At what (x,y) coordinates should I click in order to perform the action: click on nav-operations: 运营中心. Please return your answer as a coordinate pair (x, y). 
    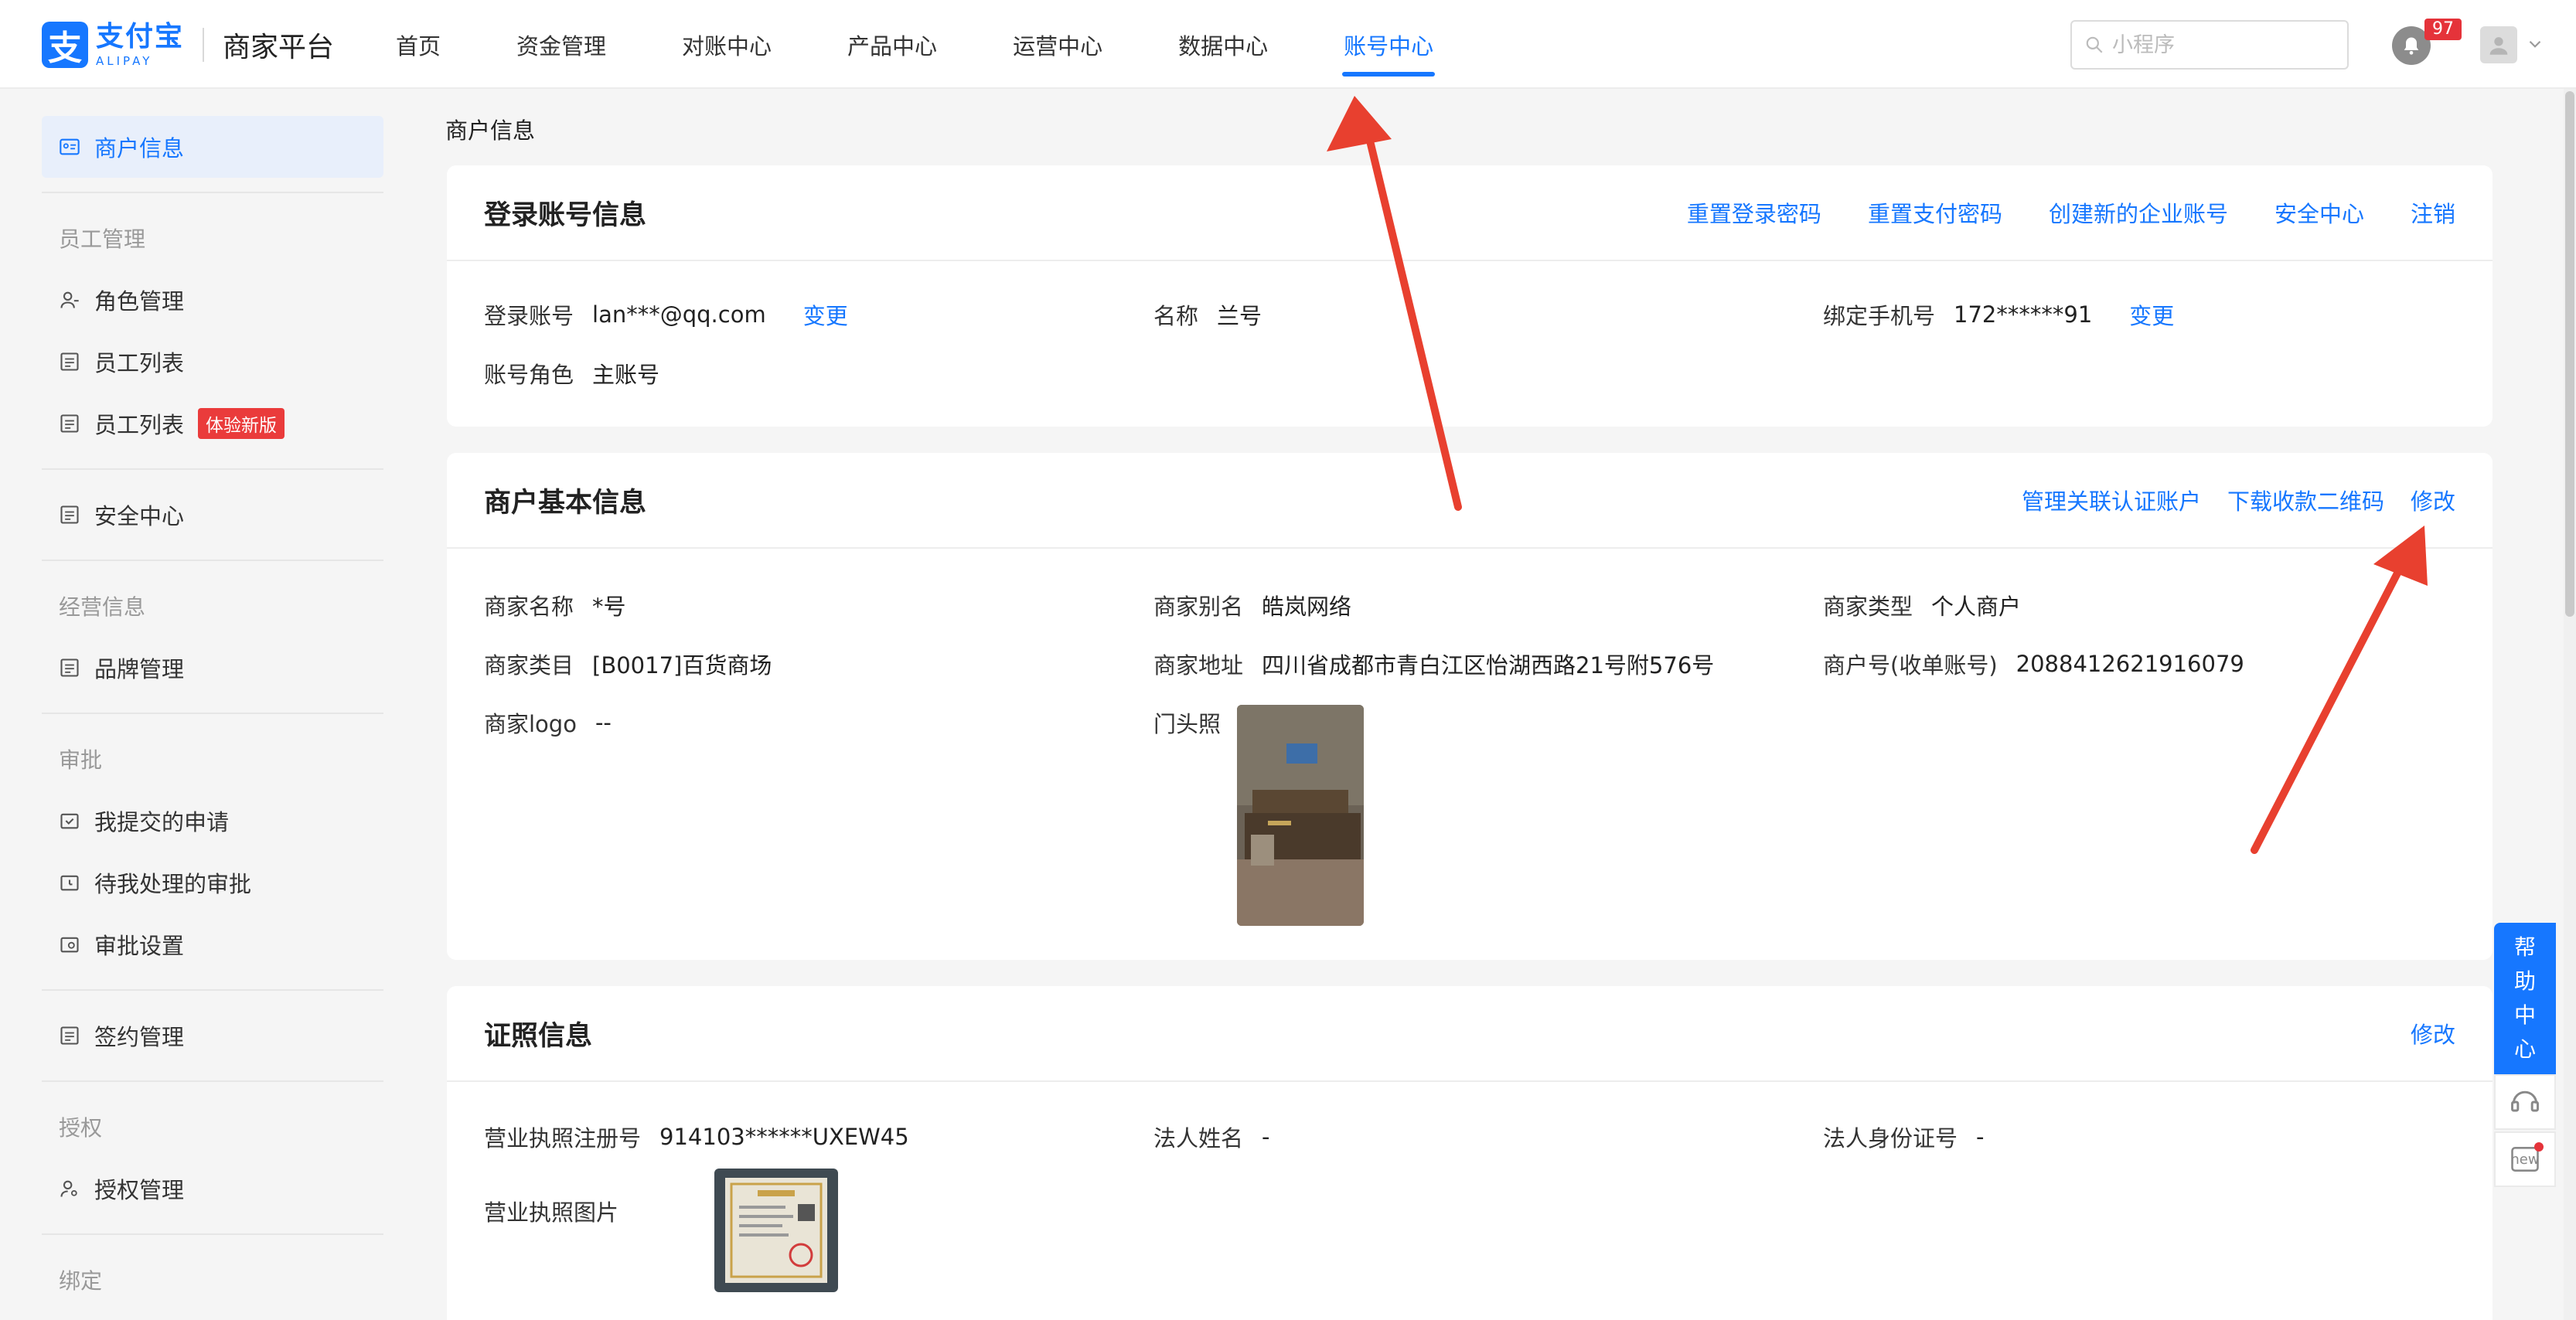
    Looking at the image, I should click on (1057, 44).